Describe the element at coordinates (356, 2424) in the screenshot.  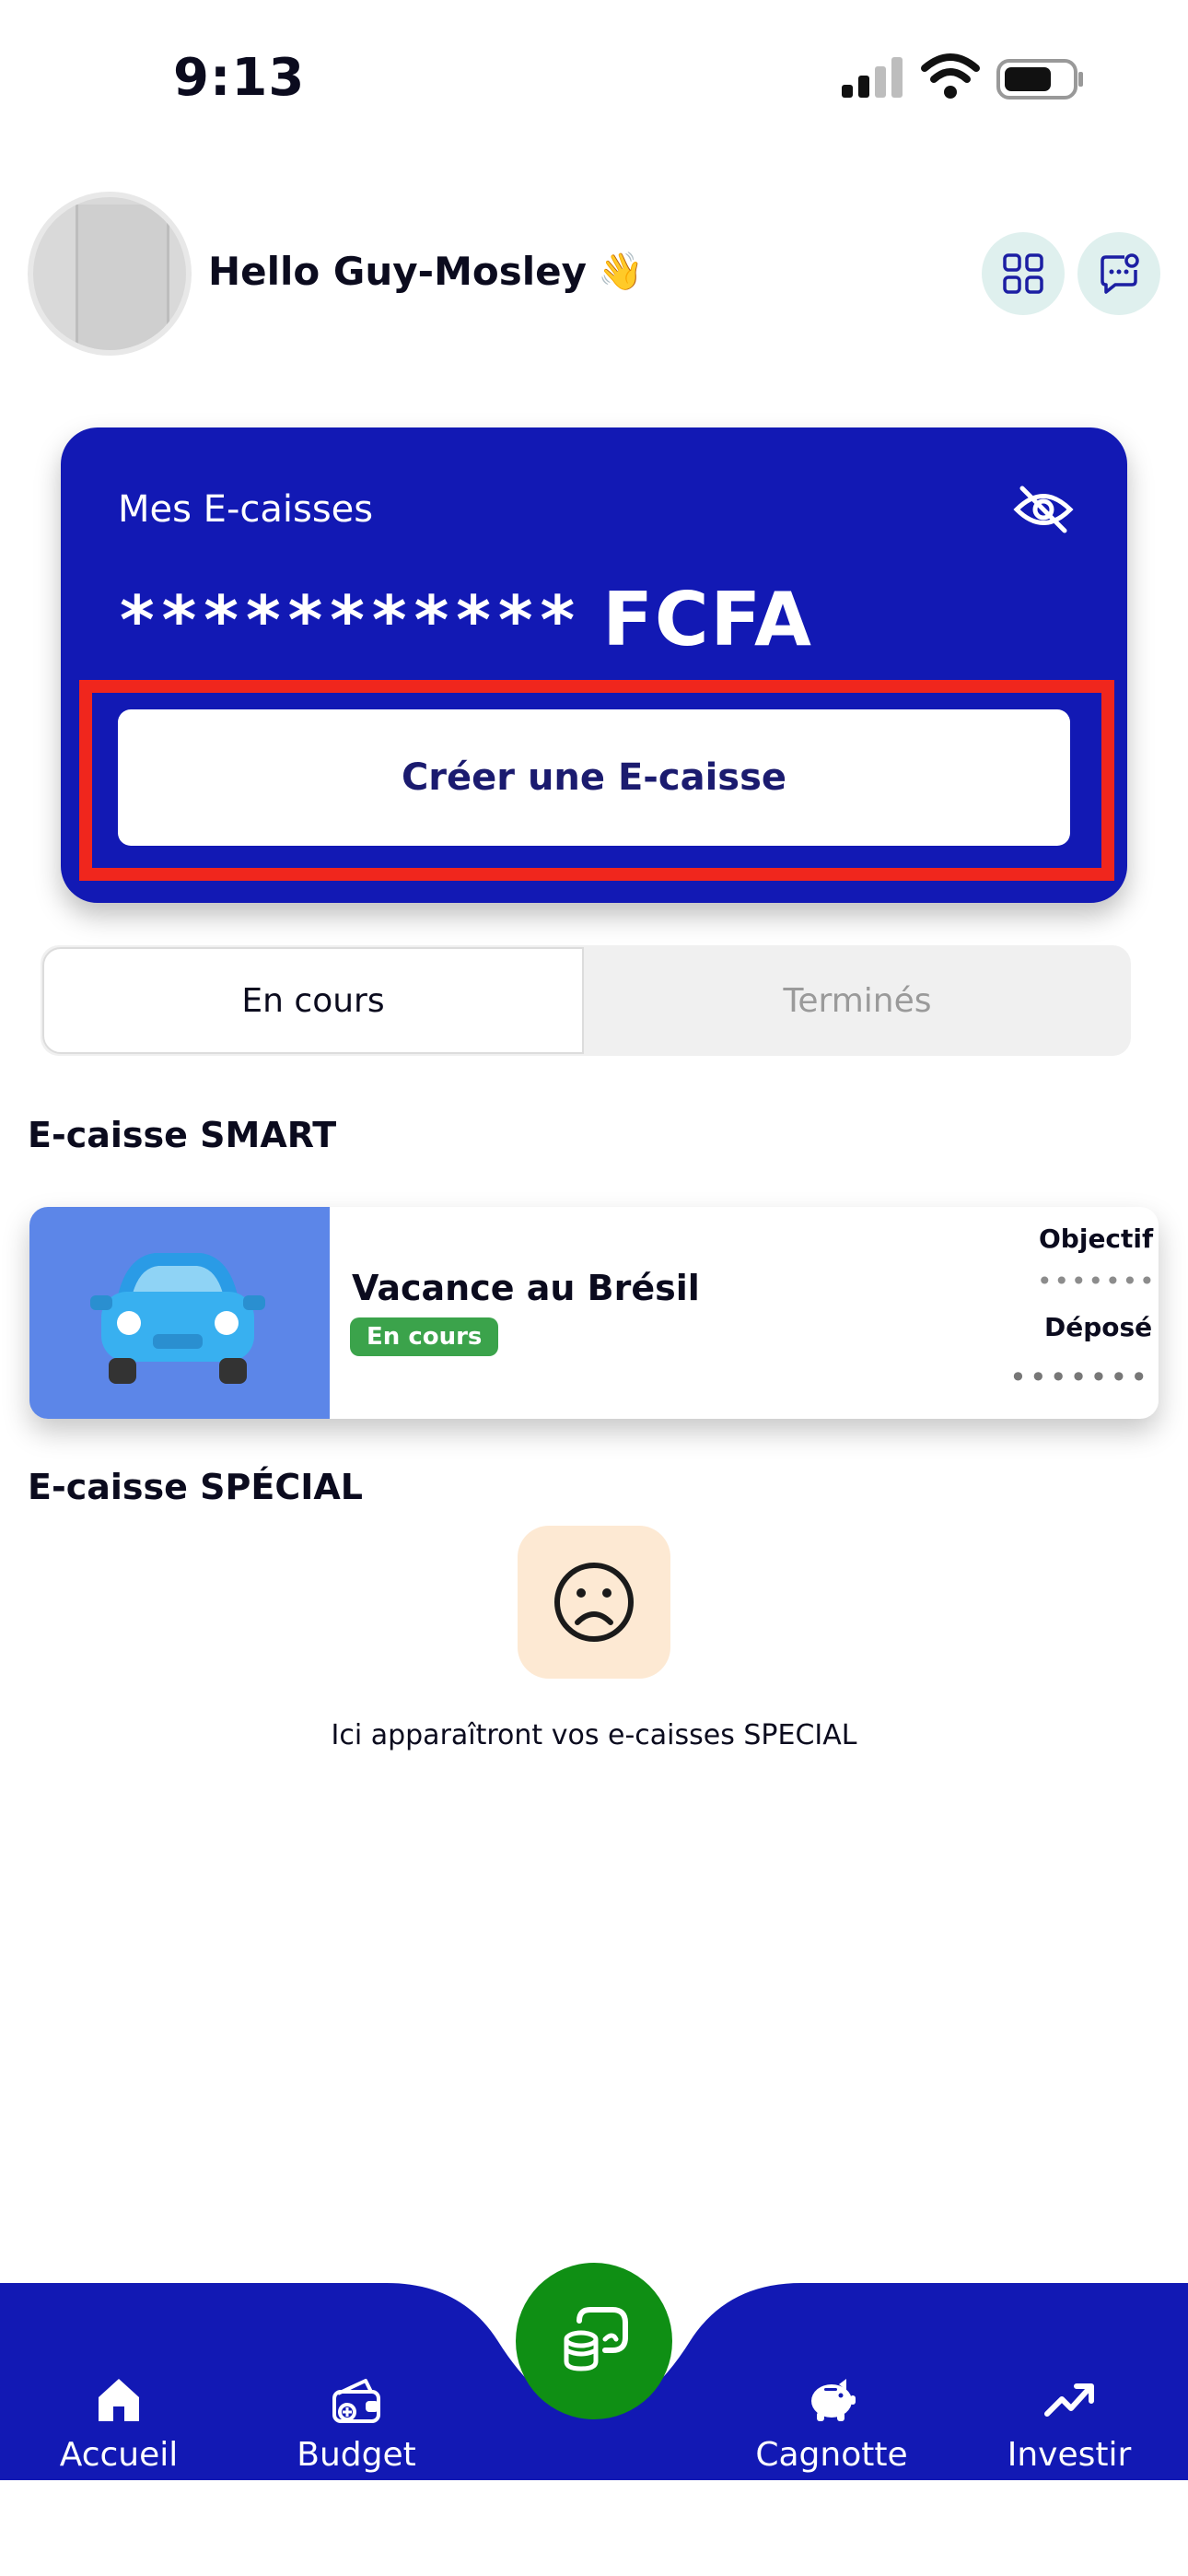
I see `nav-item-budget: Budget` at that location.